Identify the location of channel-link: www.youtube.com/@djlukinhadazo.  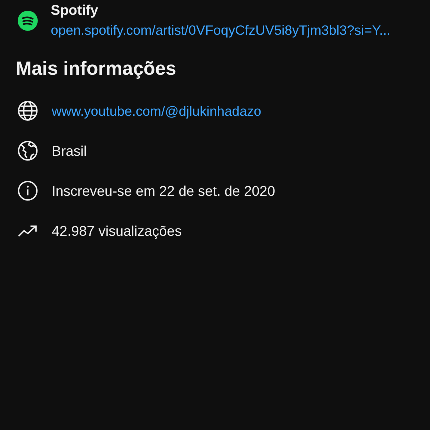
(157, 111).